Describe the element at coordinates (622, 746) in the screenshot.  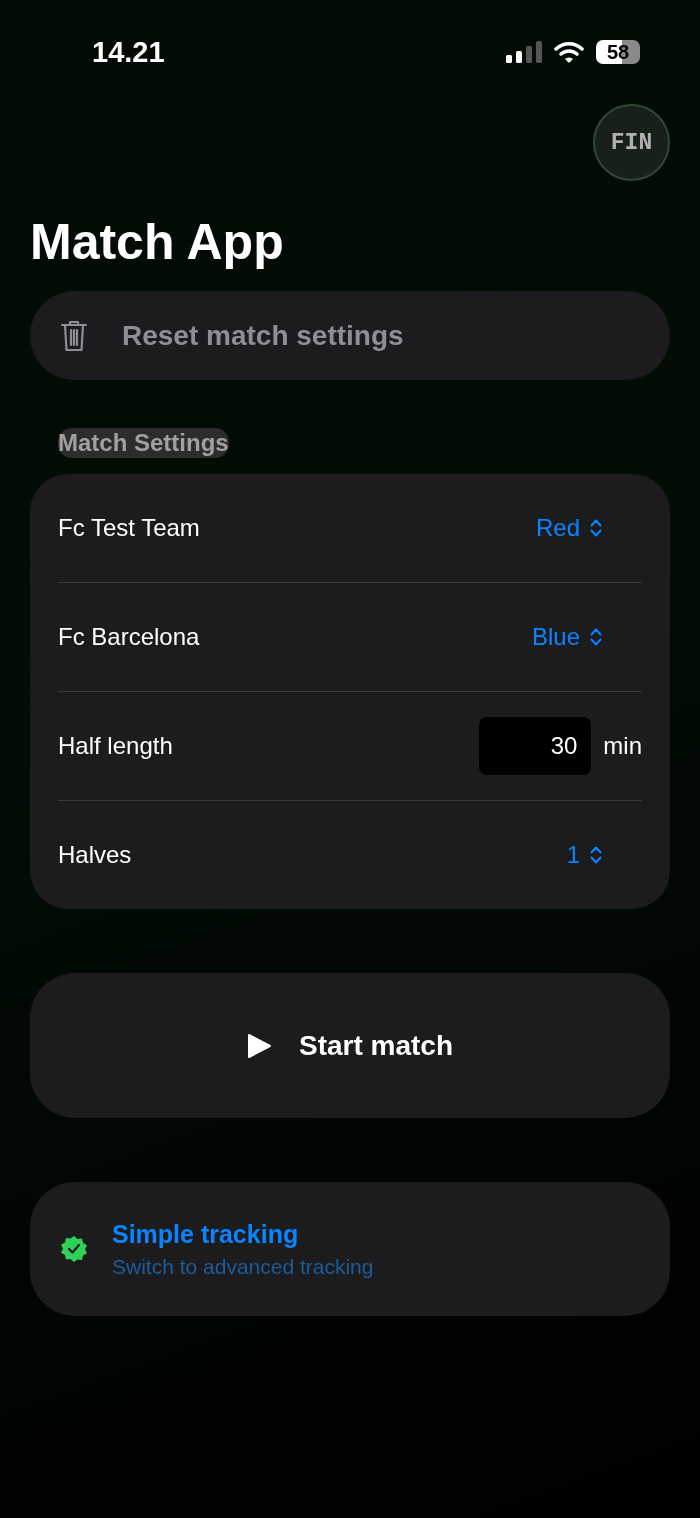
I see `unit-label: min` at that location.